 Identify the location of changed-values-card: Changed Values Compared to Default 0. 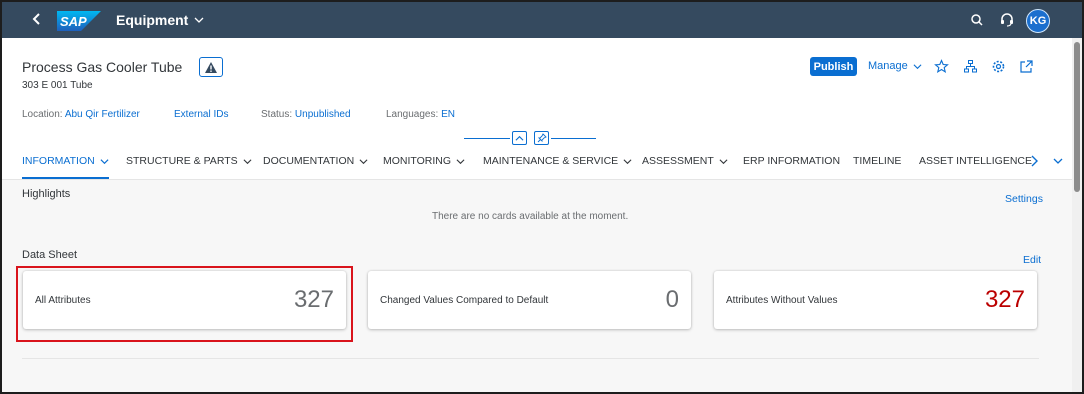
(529, 300).